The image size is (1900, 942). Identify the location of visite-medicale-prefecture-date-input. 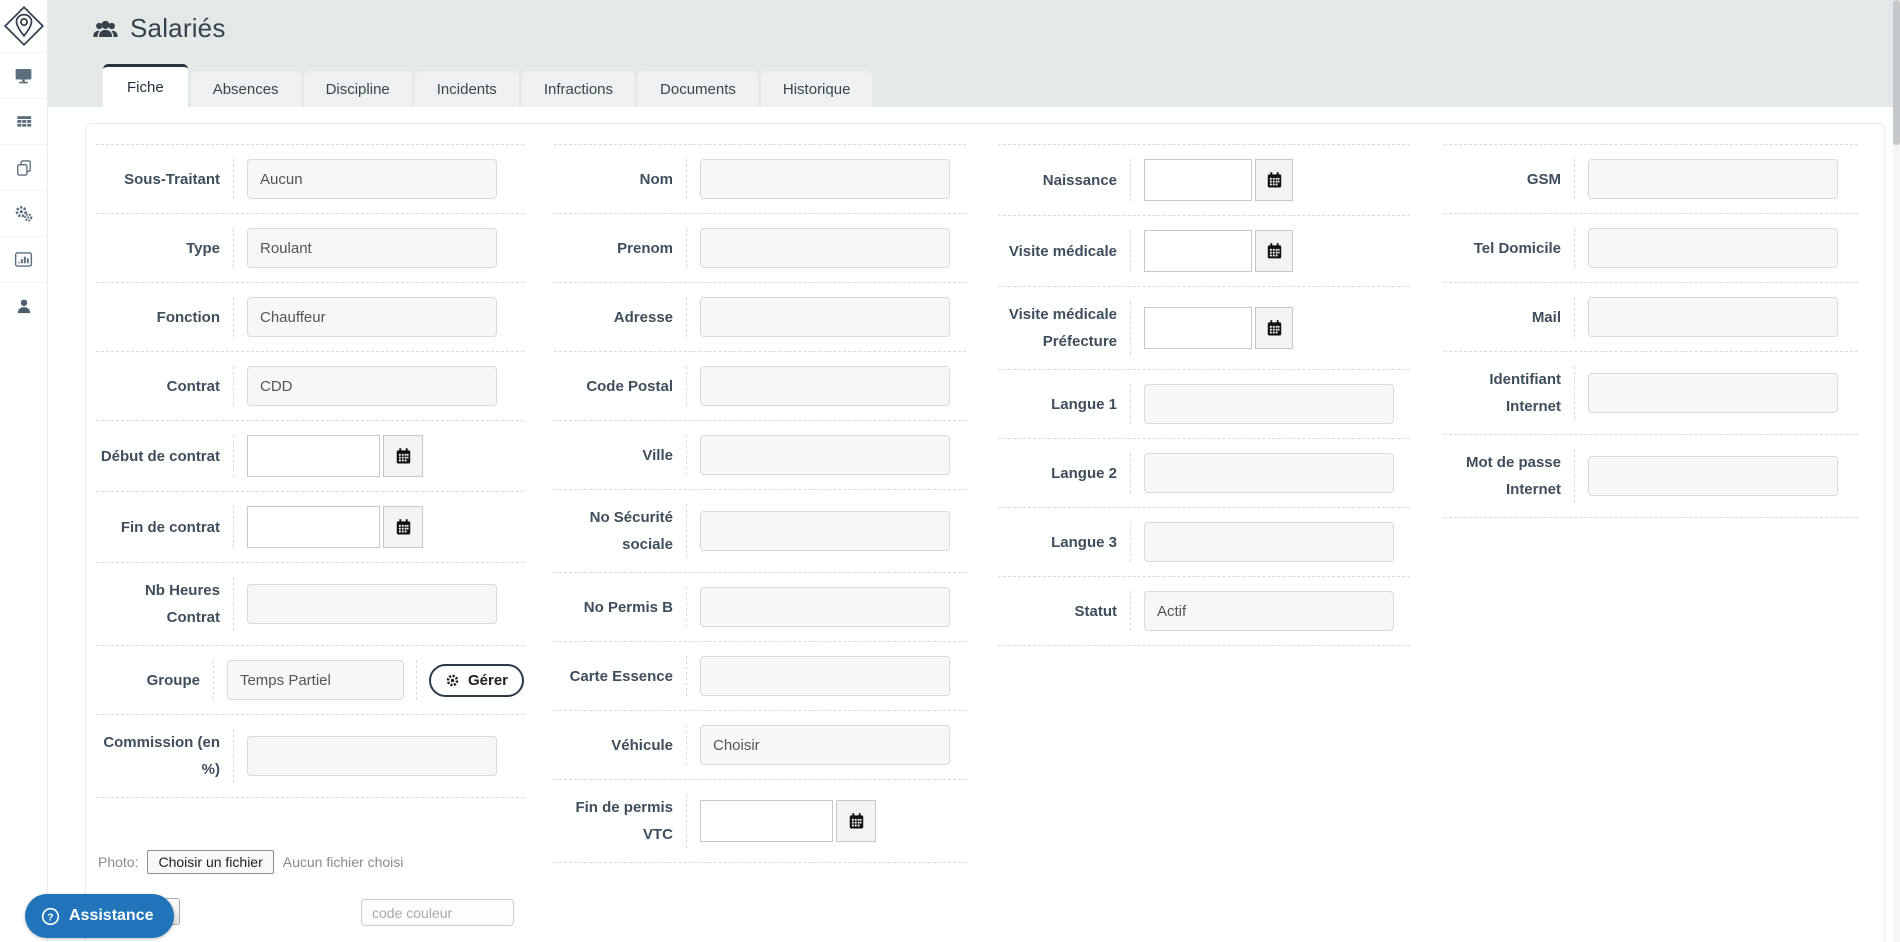
(1198, 328).